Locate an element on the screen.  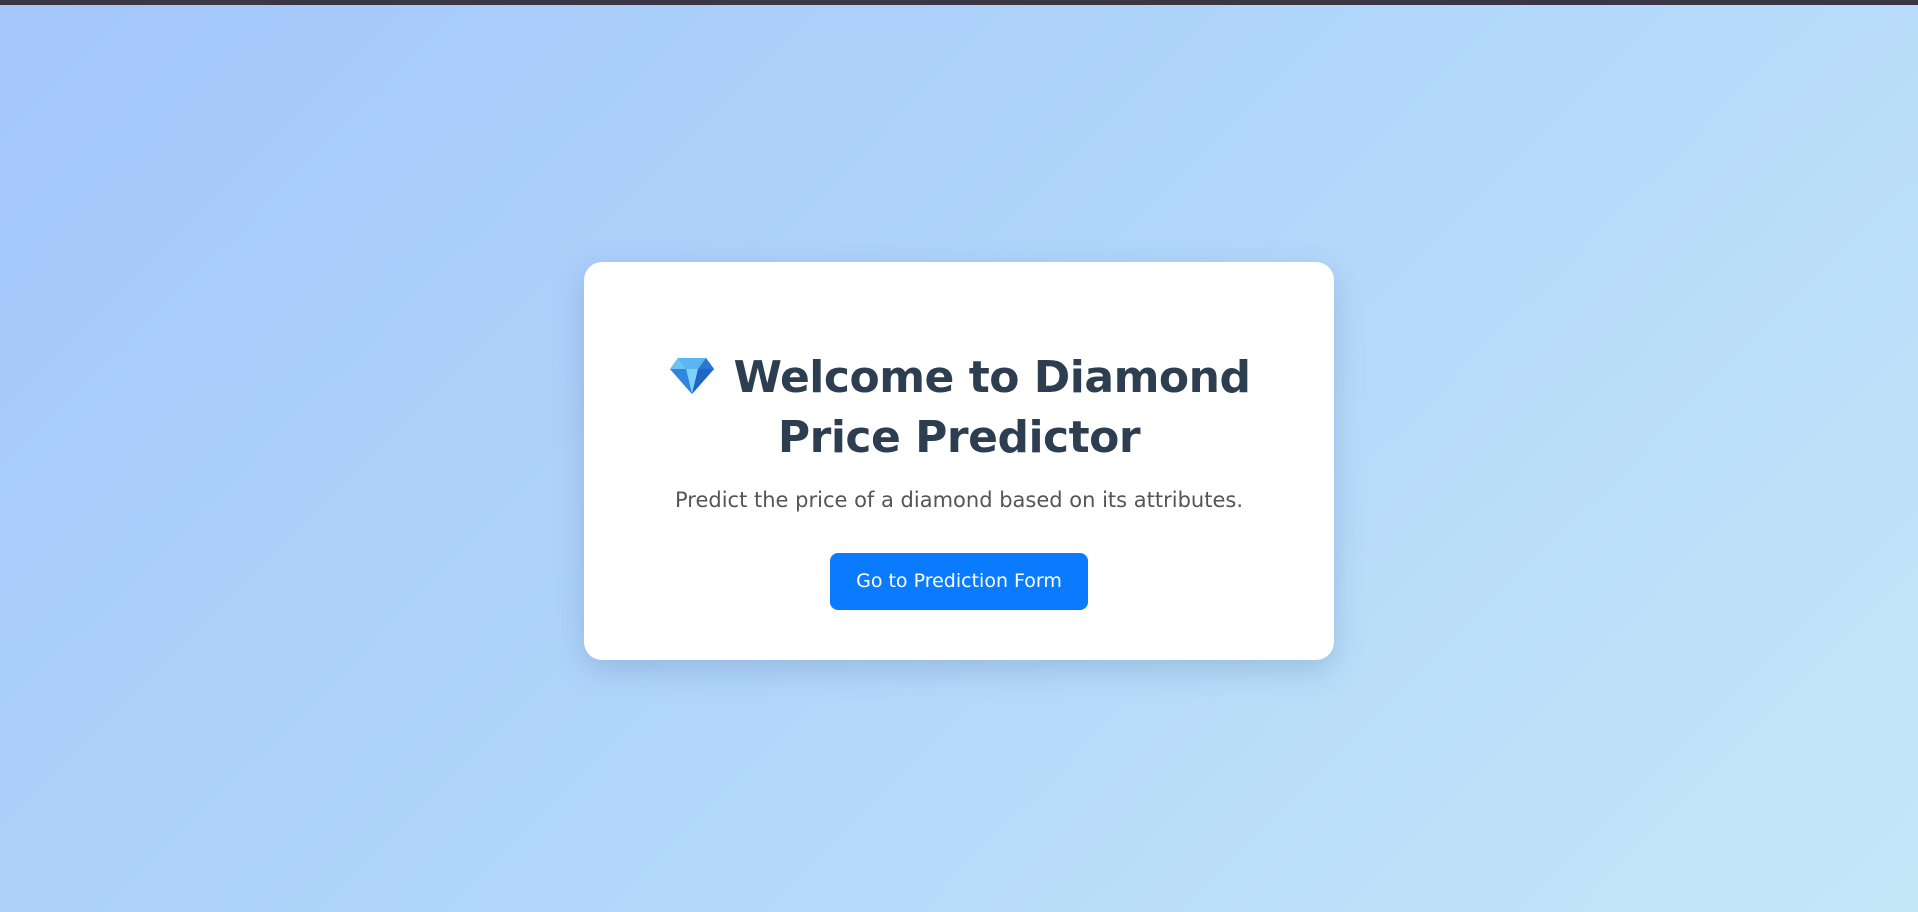
gem-icon is located at coordinates (691, 376).